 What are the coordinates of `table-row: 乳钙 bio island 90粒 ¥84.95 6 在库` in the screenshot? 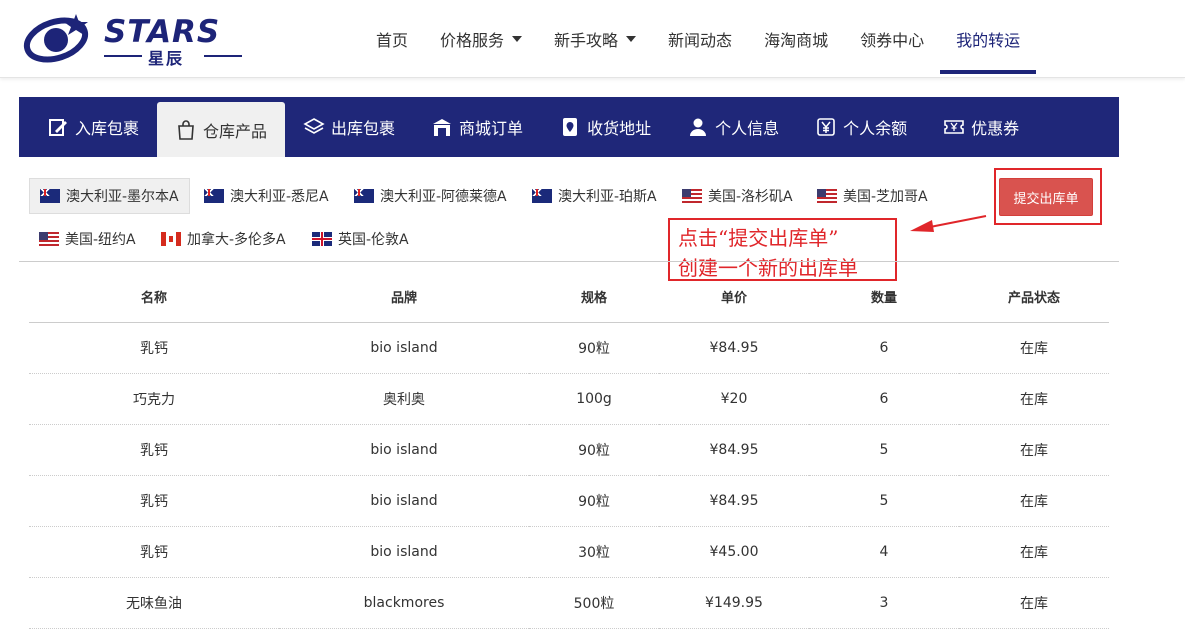 It's located at (569, 348).